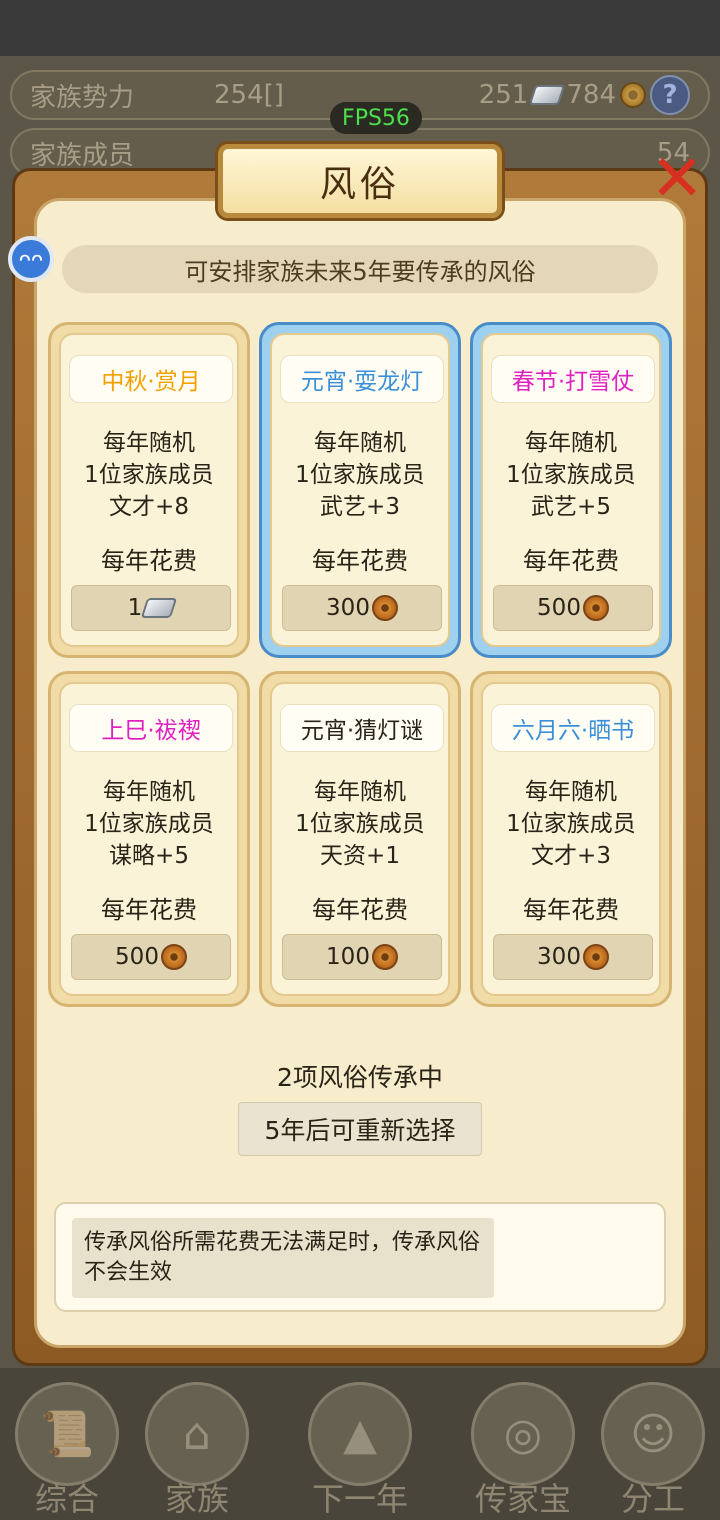 This screenshot has width=720, height=1520. I want to click on nav-item-next-year: ▲ 下一年, so click(360, 1444).